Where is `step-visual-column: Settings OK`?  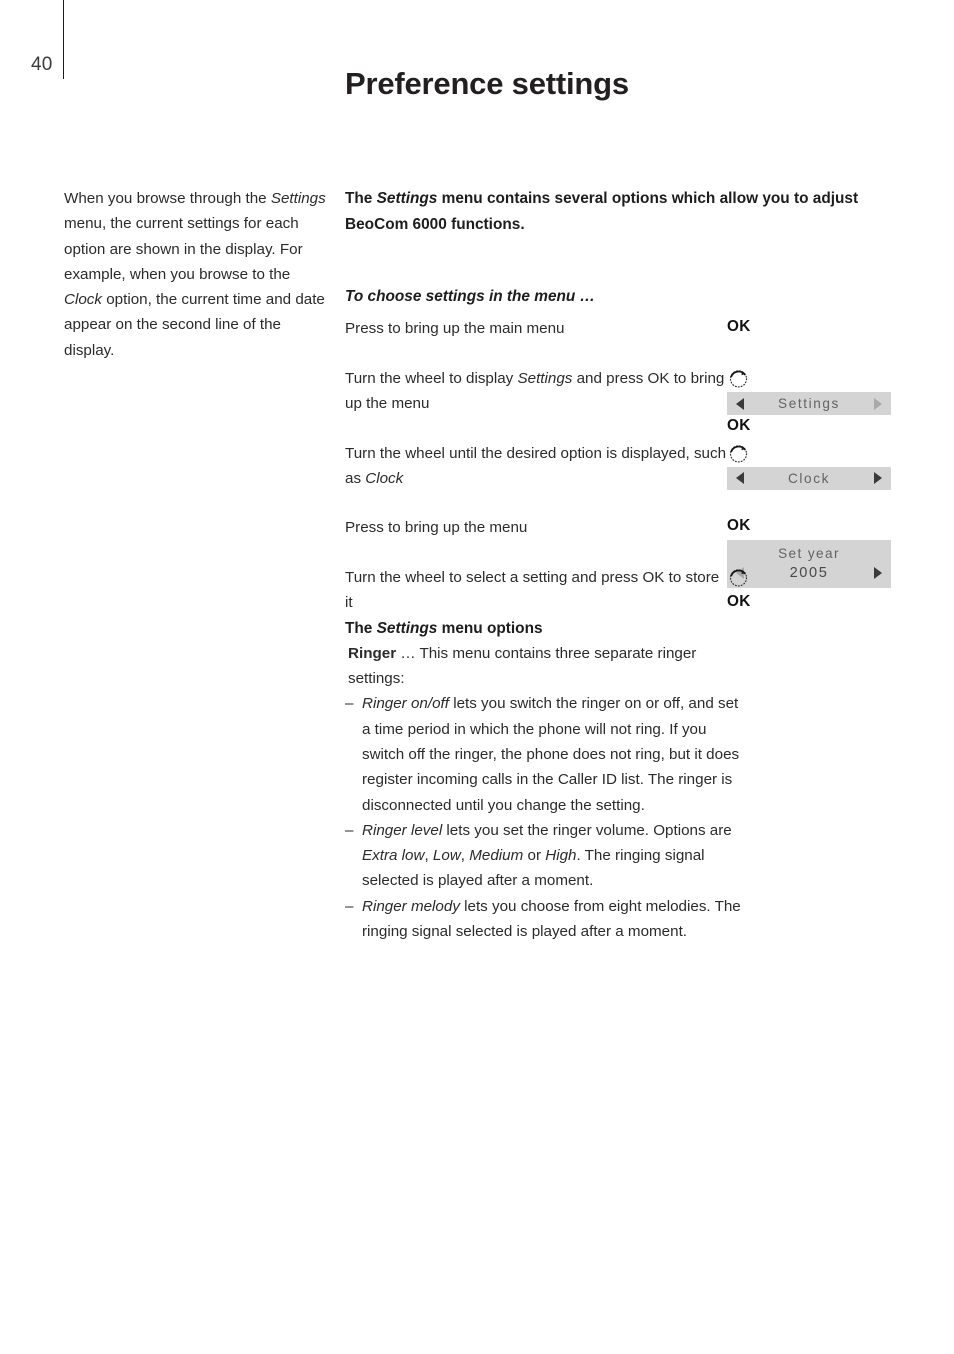
step-visual-column: Settings OK is located at coordinates (811, 401).